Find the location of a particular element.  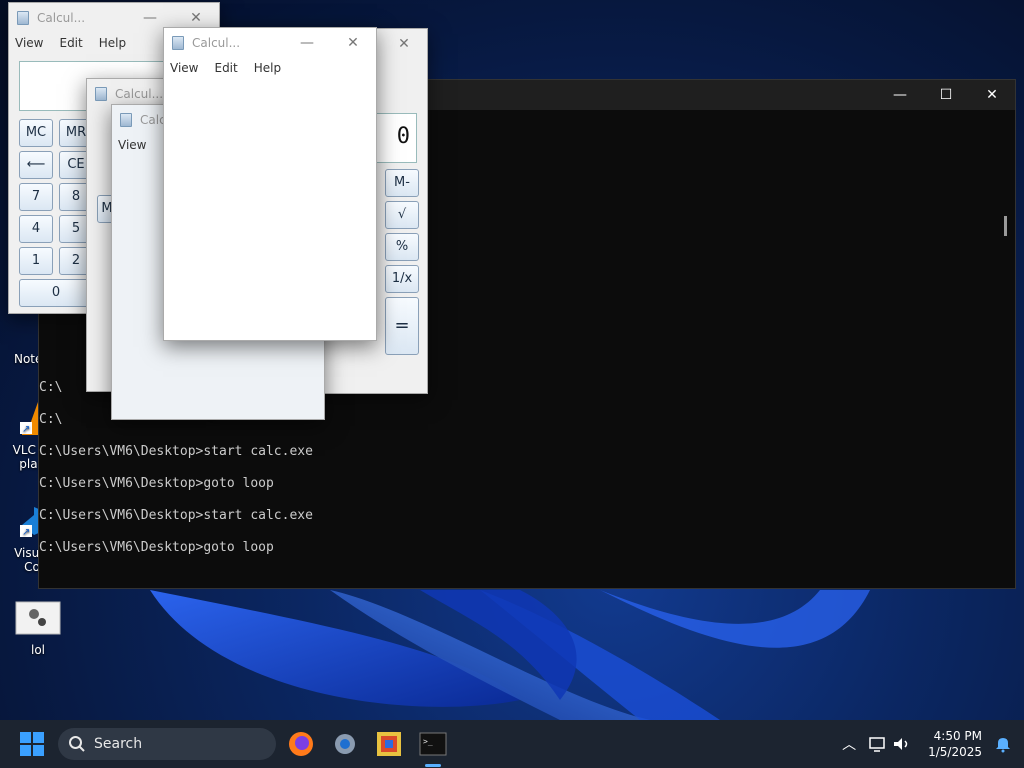

terminal-scrollbar is located at coordinates (1005, 226).